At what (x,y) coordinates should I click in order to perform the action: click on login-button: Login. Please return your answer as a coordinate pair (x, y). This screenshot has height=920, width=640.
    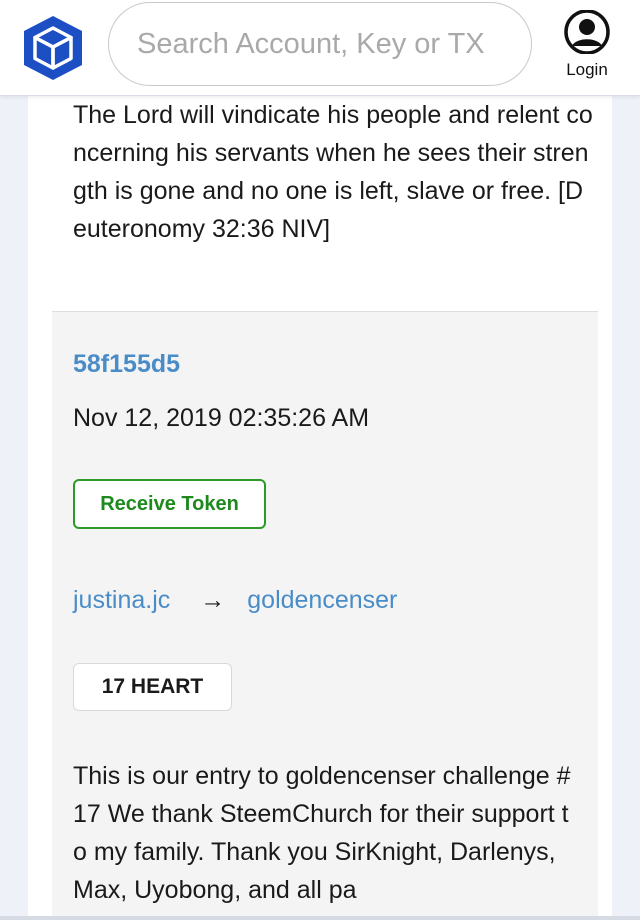
    Looking at the image, I should click on (587, 48).